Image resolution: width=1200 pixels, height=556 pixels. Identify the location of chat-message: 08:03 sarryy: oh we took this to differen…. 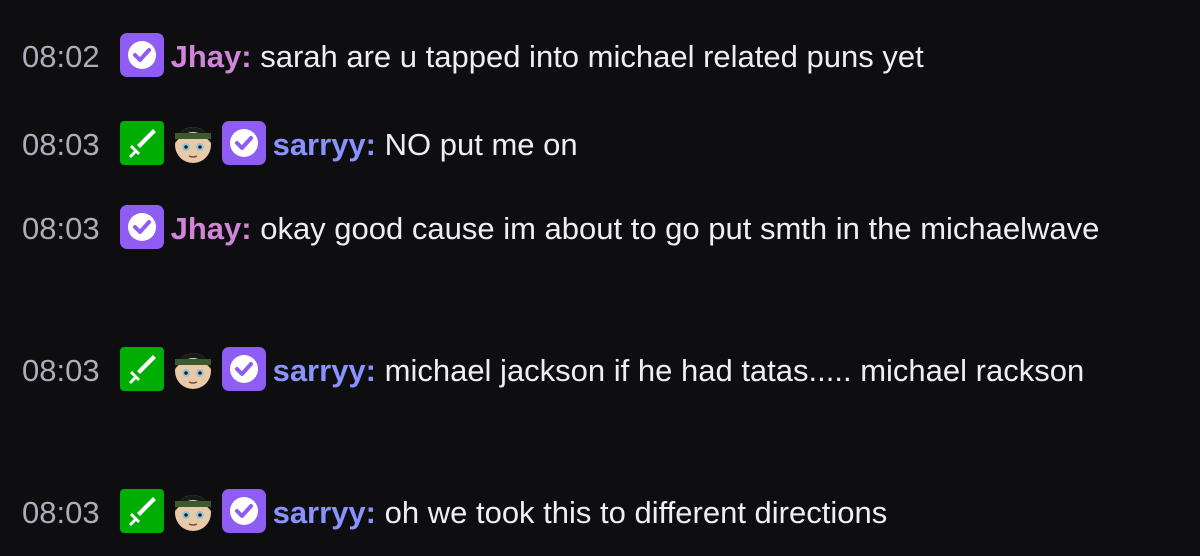
(602, 512).